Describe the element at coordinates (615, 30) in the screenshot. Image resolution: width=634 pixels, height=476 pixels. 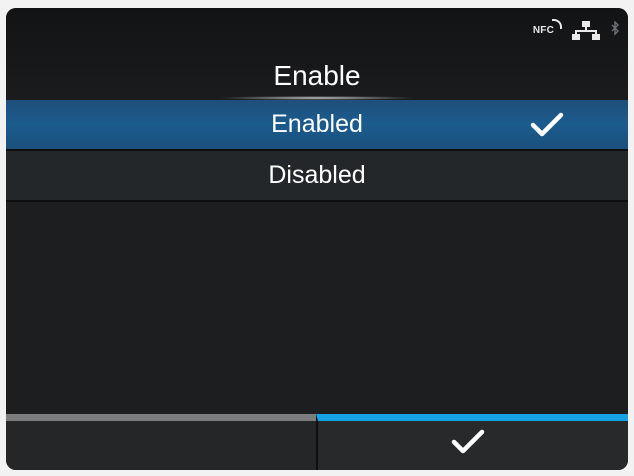
I see `bluetooth-icon` at that location.